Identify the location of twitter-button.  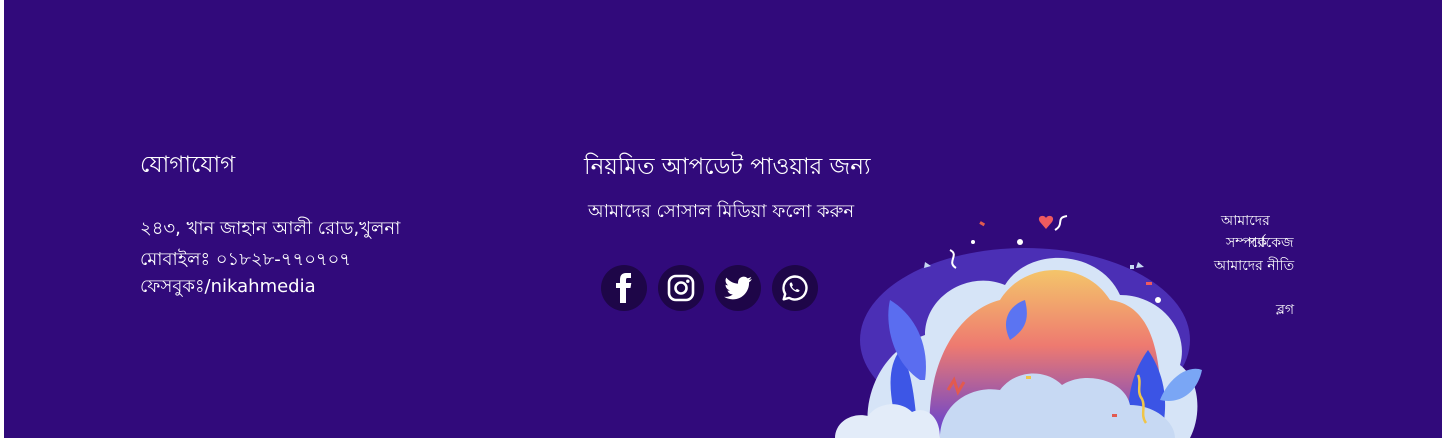
(738, 288).